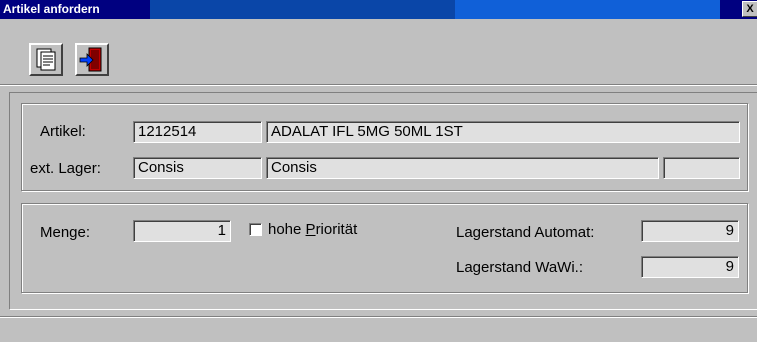 The image size is (757, 342). I want to click on title-bar: Artikel anfordern X, so click(378, 9).